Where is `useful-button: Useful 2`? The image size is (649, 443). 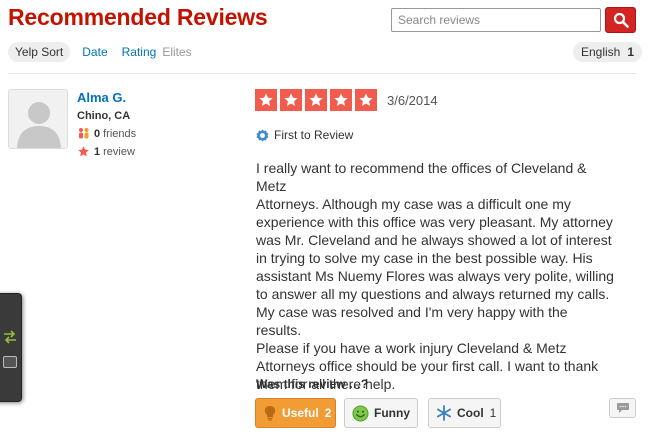
useful-button: Useful 2 is located at coordinates (295, 413).